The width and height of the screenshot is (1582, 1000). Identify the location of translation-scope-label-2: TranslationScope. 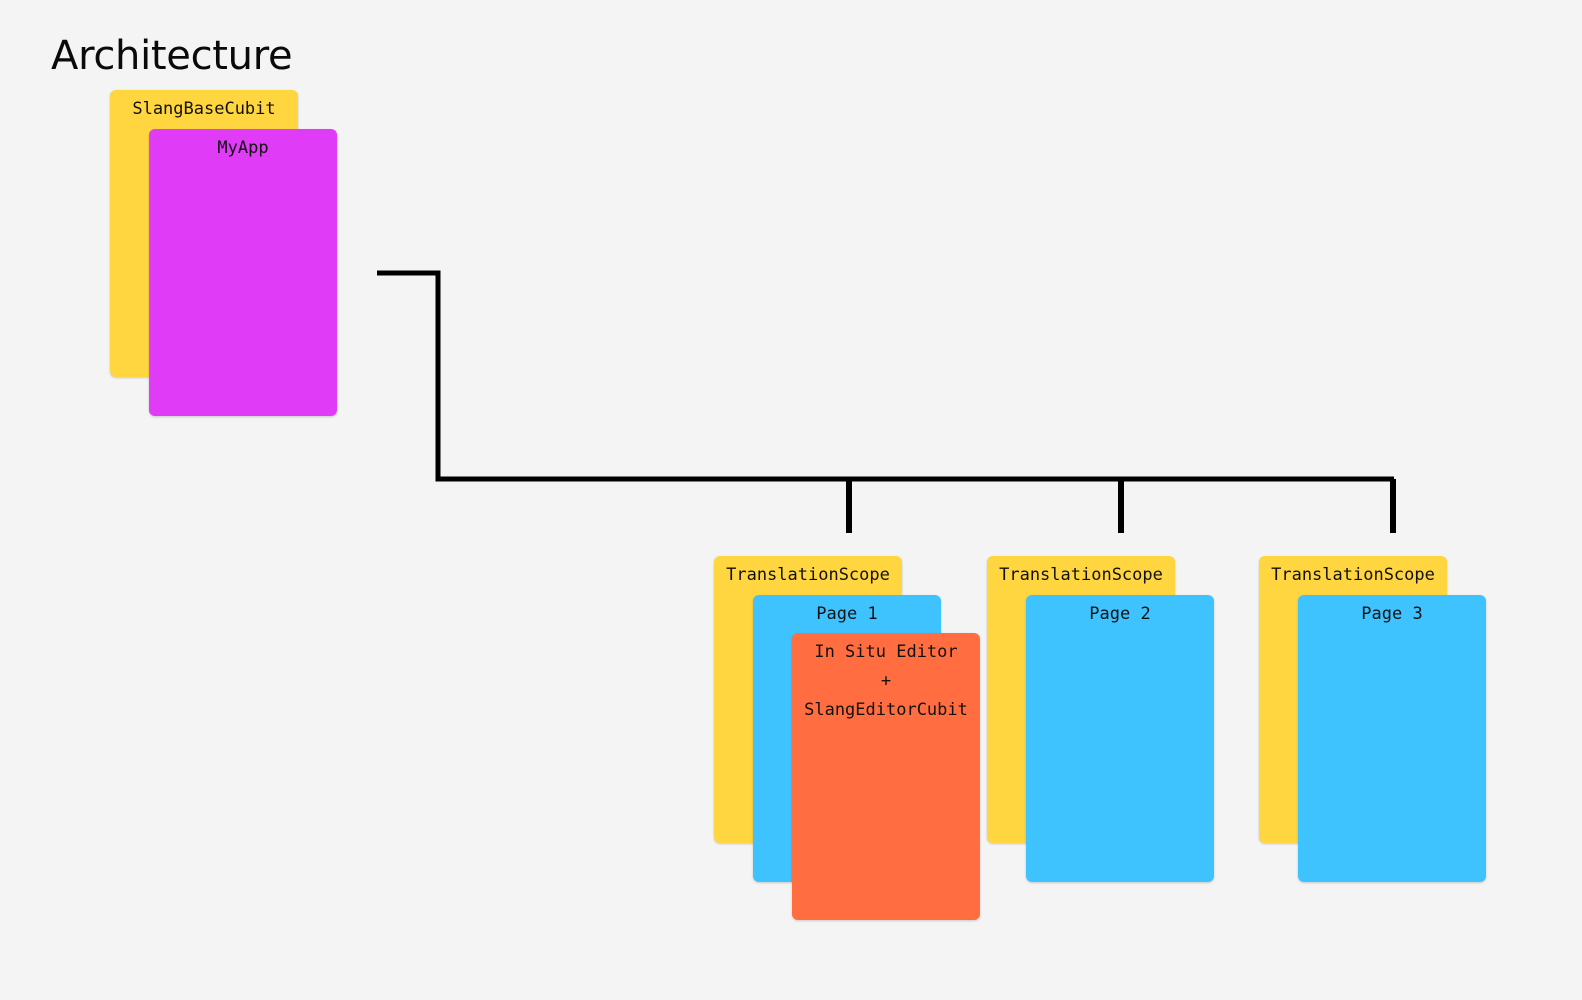
(1081, 575).